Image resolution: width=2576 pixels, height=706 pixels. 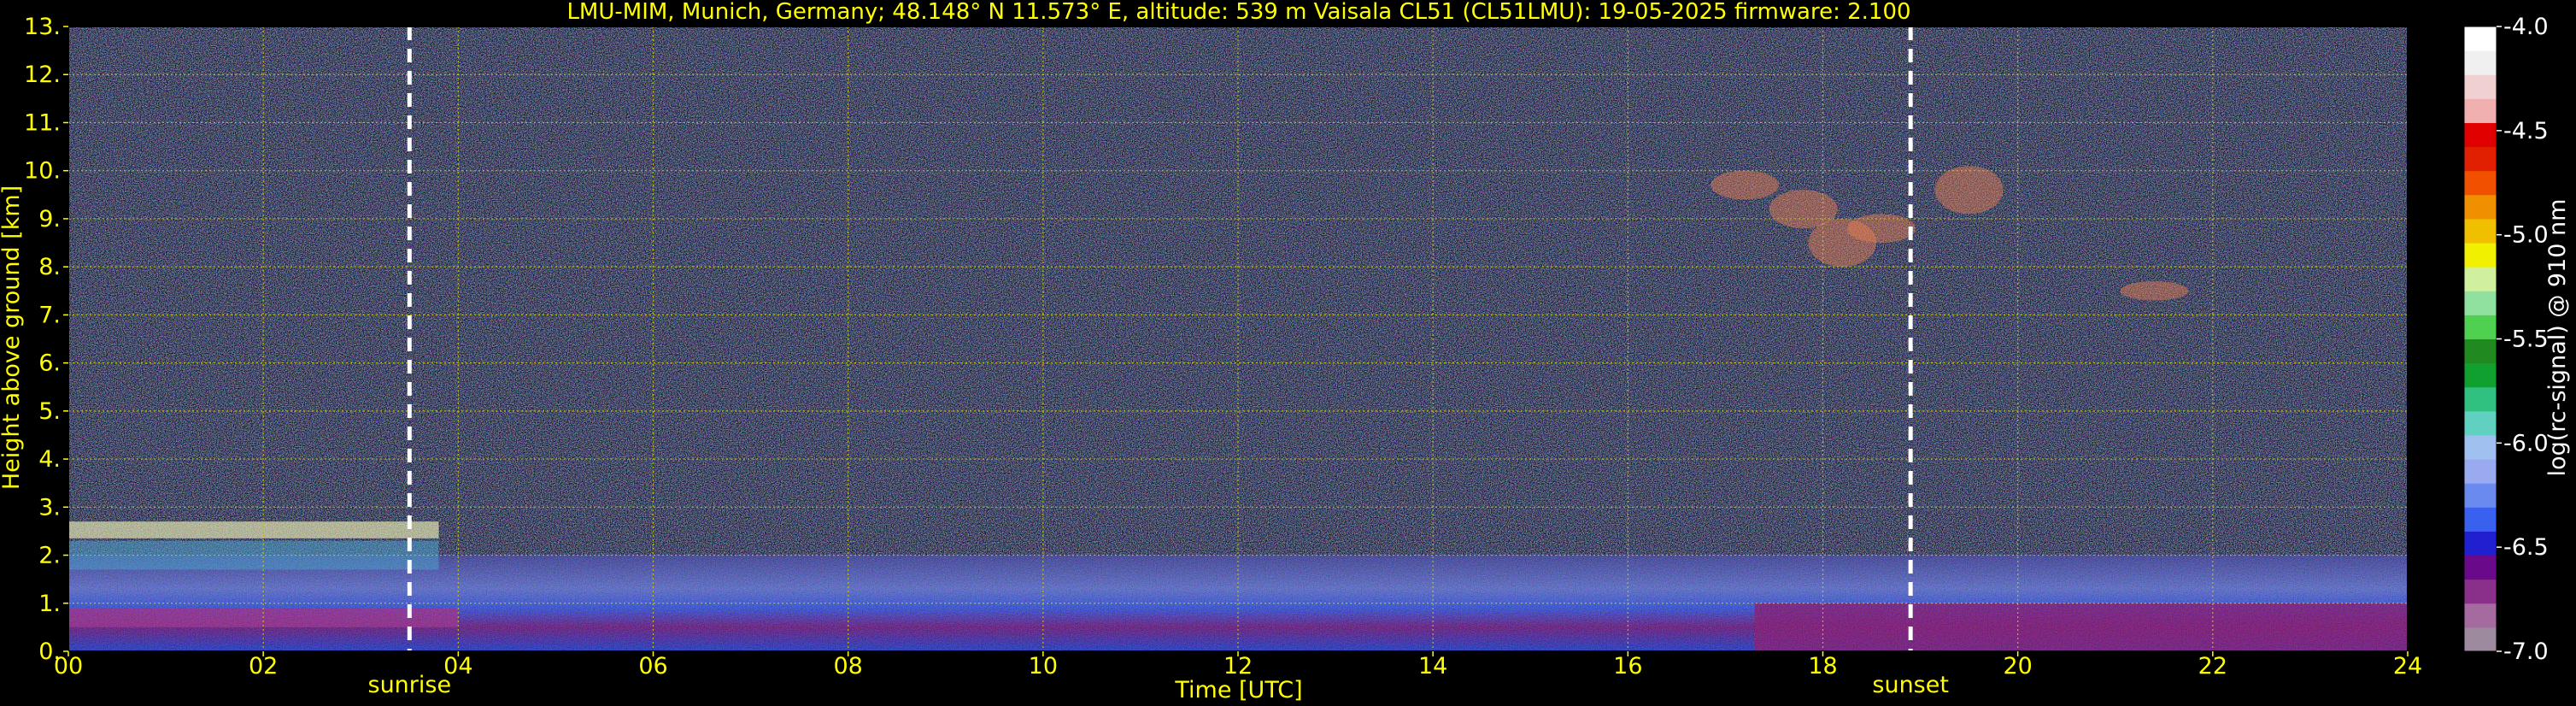 What do you see at coordinates (1238, 666) in the screenshot?
I see `x-tick-label: 12` at bounding box center [1238, 666].